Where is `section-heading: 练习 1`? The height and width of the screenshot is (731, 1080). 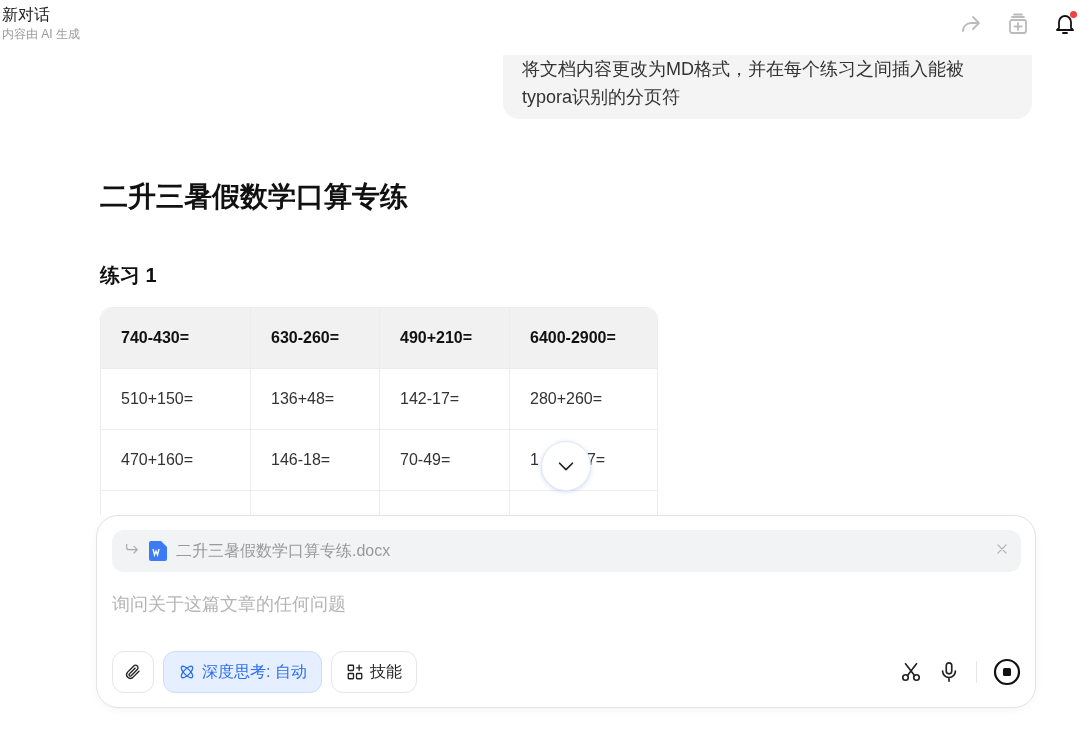
section-heading: 练习 1 is located at coordinates (129, 275).